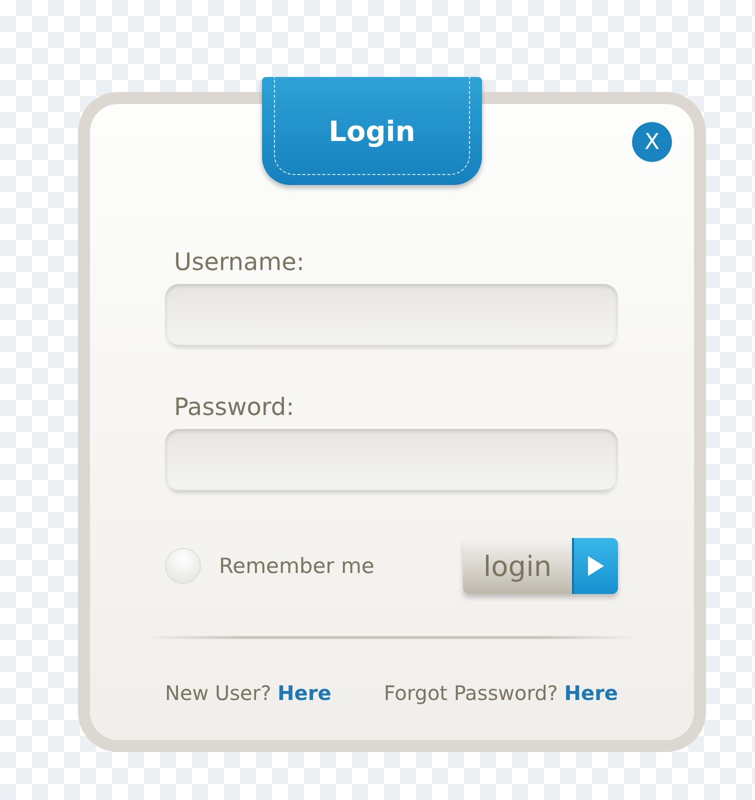  Describe the element at coordinates (596, 566) in the screenshot. I see `play-icon` at that location.